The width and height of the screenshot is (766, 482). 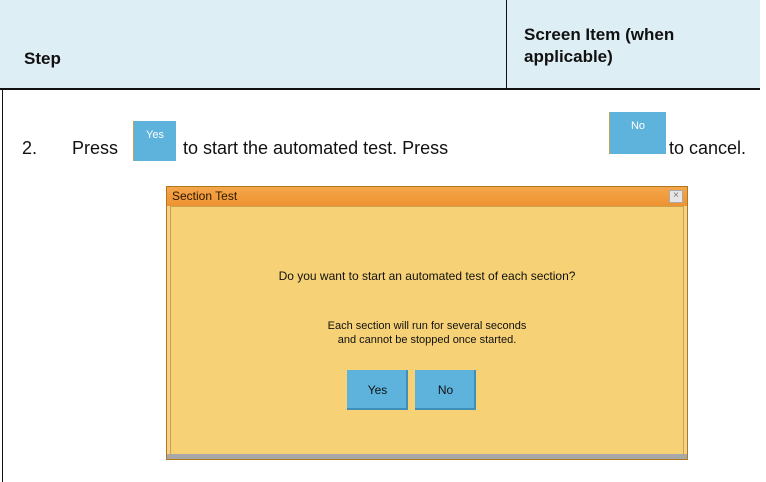 I want to click on screen-item-column-header: Screen Item (when applicable), so click(x=599, y=45).